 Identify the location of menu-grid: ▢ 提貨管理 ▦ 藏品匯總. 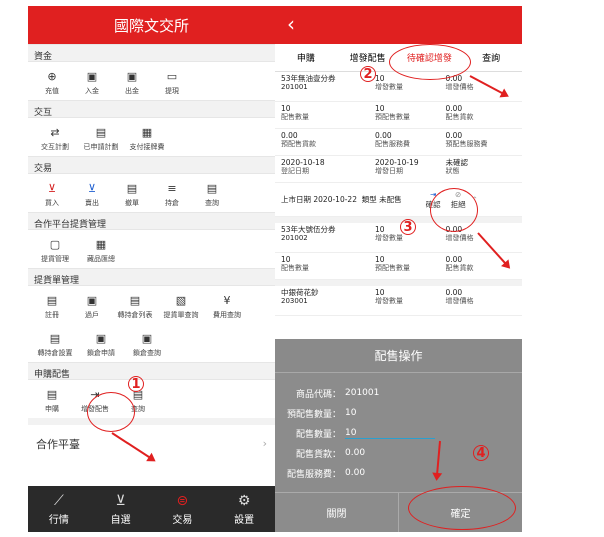
(151, 249).